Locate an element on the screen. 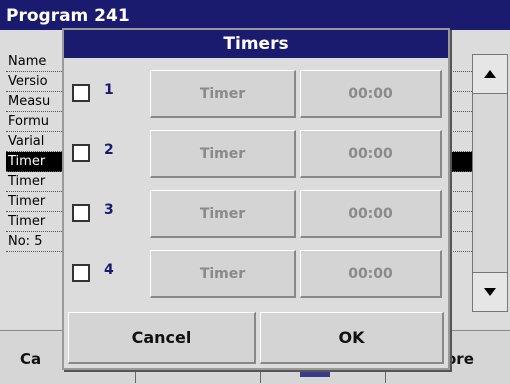 The image size is (510, 384). scrollbar-track is located at coordinates (490, 183).